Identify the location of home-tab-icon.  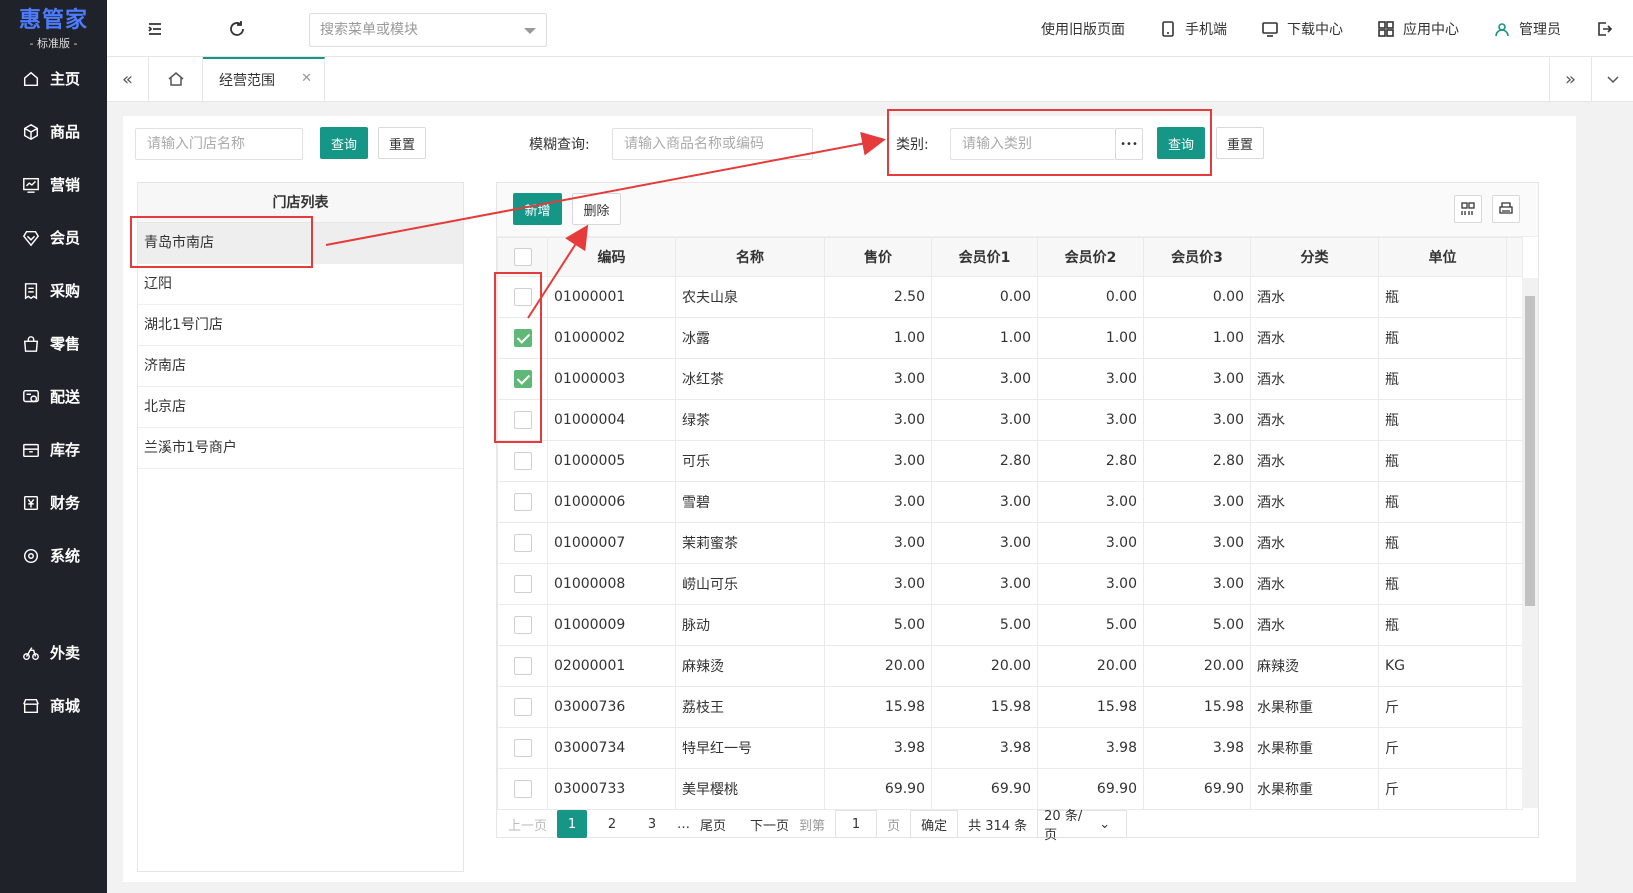
(176, 79).